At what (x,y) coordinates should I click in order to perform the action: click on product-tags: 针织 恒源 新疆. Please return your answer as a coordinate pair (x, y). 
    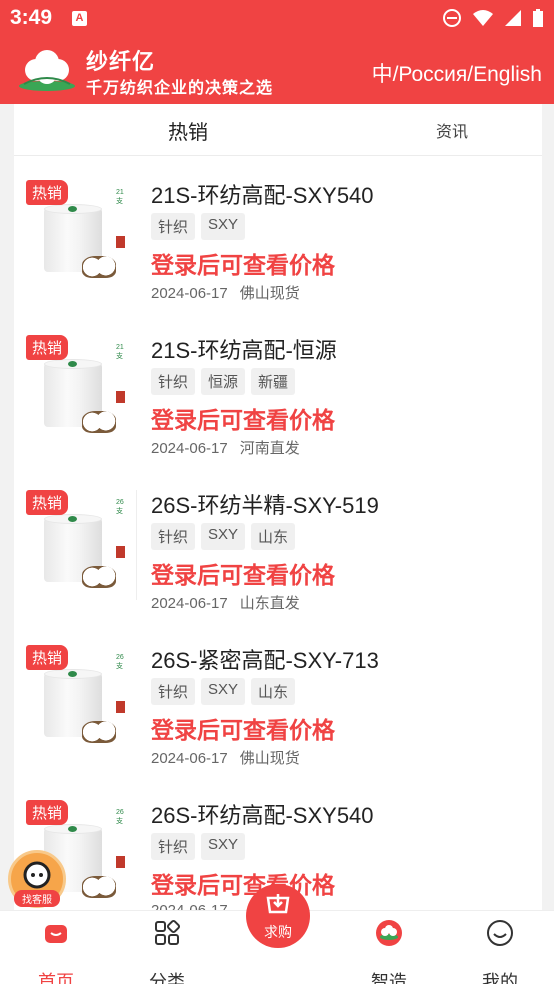
    Looking at the image, I should click on (223, 381).